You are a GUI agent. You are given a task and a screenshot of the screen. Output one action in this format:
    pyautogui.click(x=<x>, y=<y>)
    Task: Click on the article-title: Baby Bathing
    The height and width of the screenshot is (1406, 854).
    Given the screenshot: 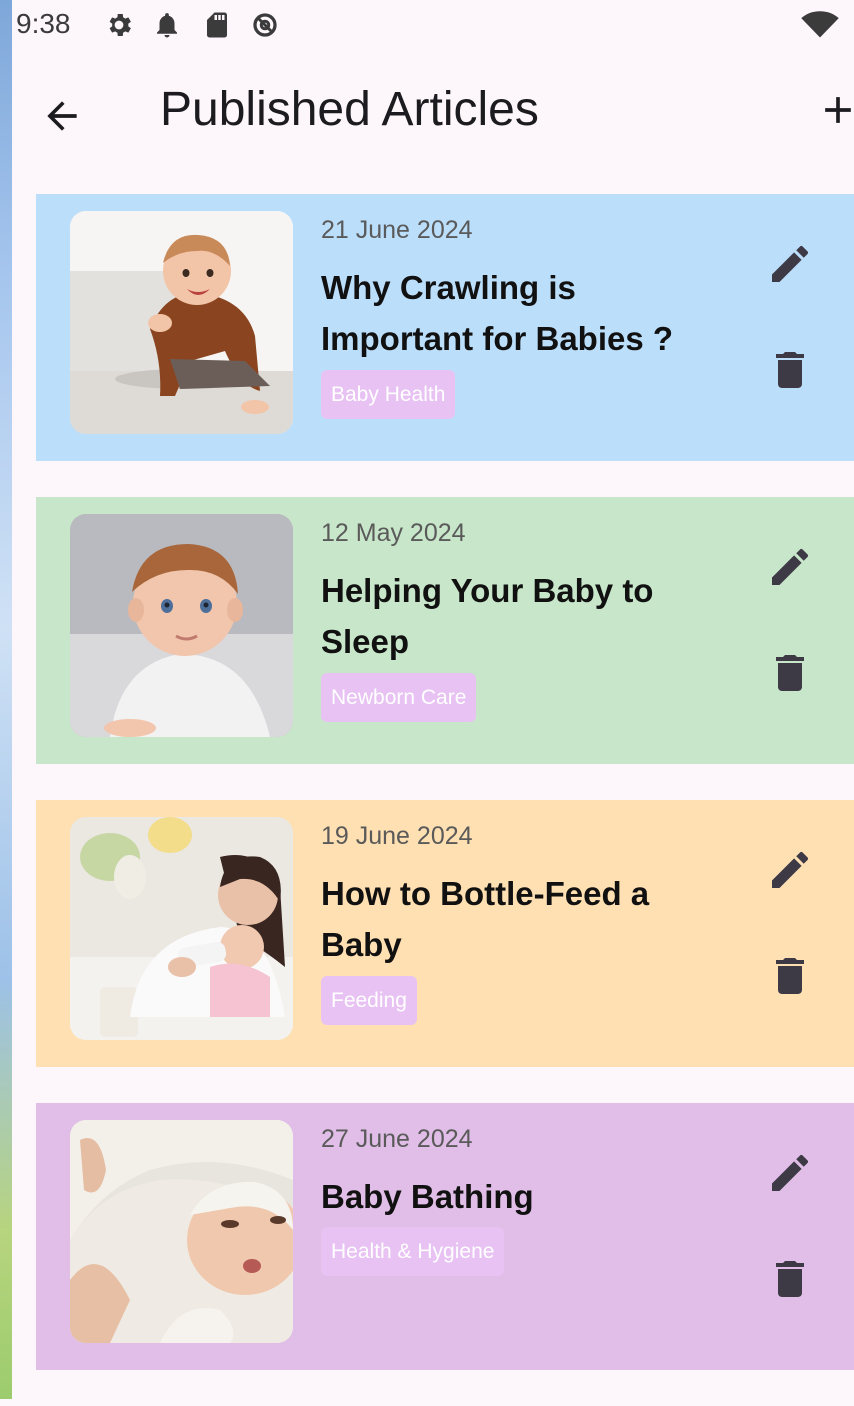 What is the action you would take?
    pyautogui.click(x=427, y=1196)
    